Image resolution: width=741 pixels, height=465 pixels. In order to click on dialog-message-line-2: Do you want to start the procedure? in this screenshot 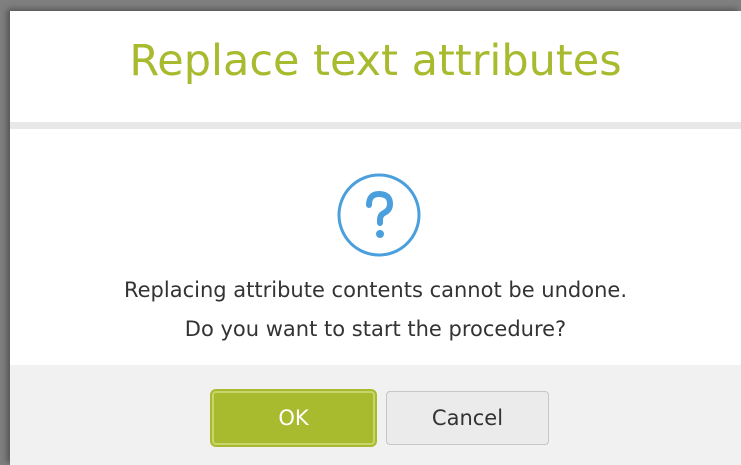, I will do `click(375, 329)`.